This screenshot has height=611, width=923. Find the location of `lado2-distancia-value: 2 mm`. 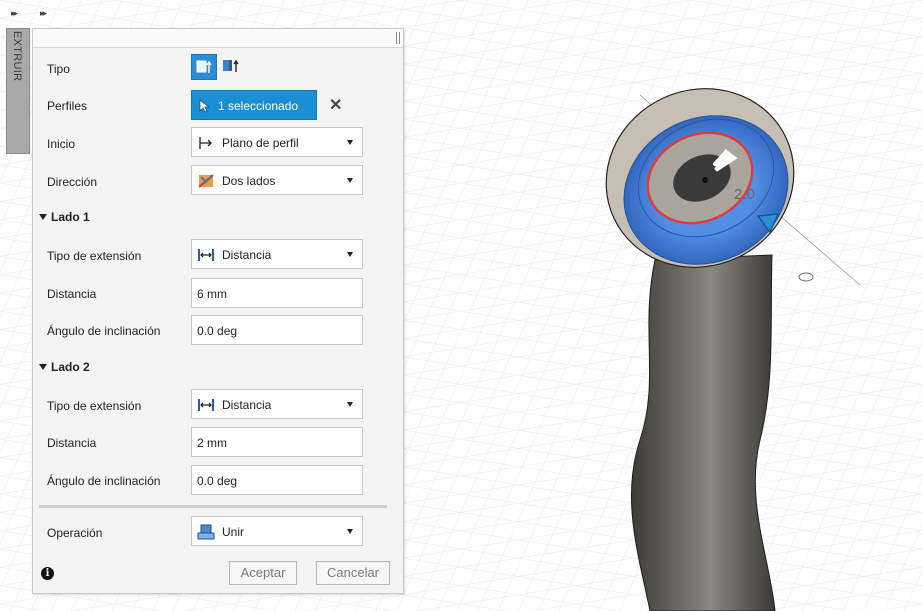

lado2-distancia-value: 2 mm is located at coordinates (212, 443).